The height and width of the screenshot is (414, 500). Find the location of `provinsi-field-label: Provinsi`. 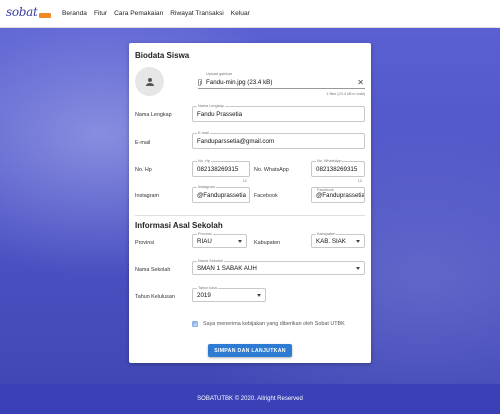

provinsi-field-label: Provinsi is located at coordinates (205, 234).